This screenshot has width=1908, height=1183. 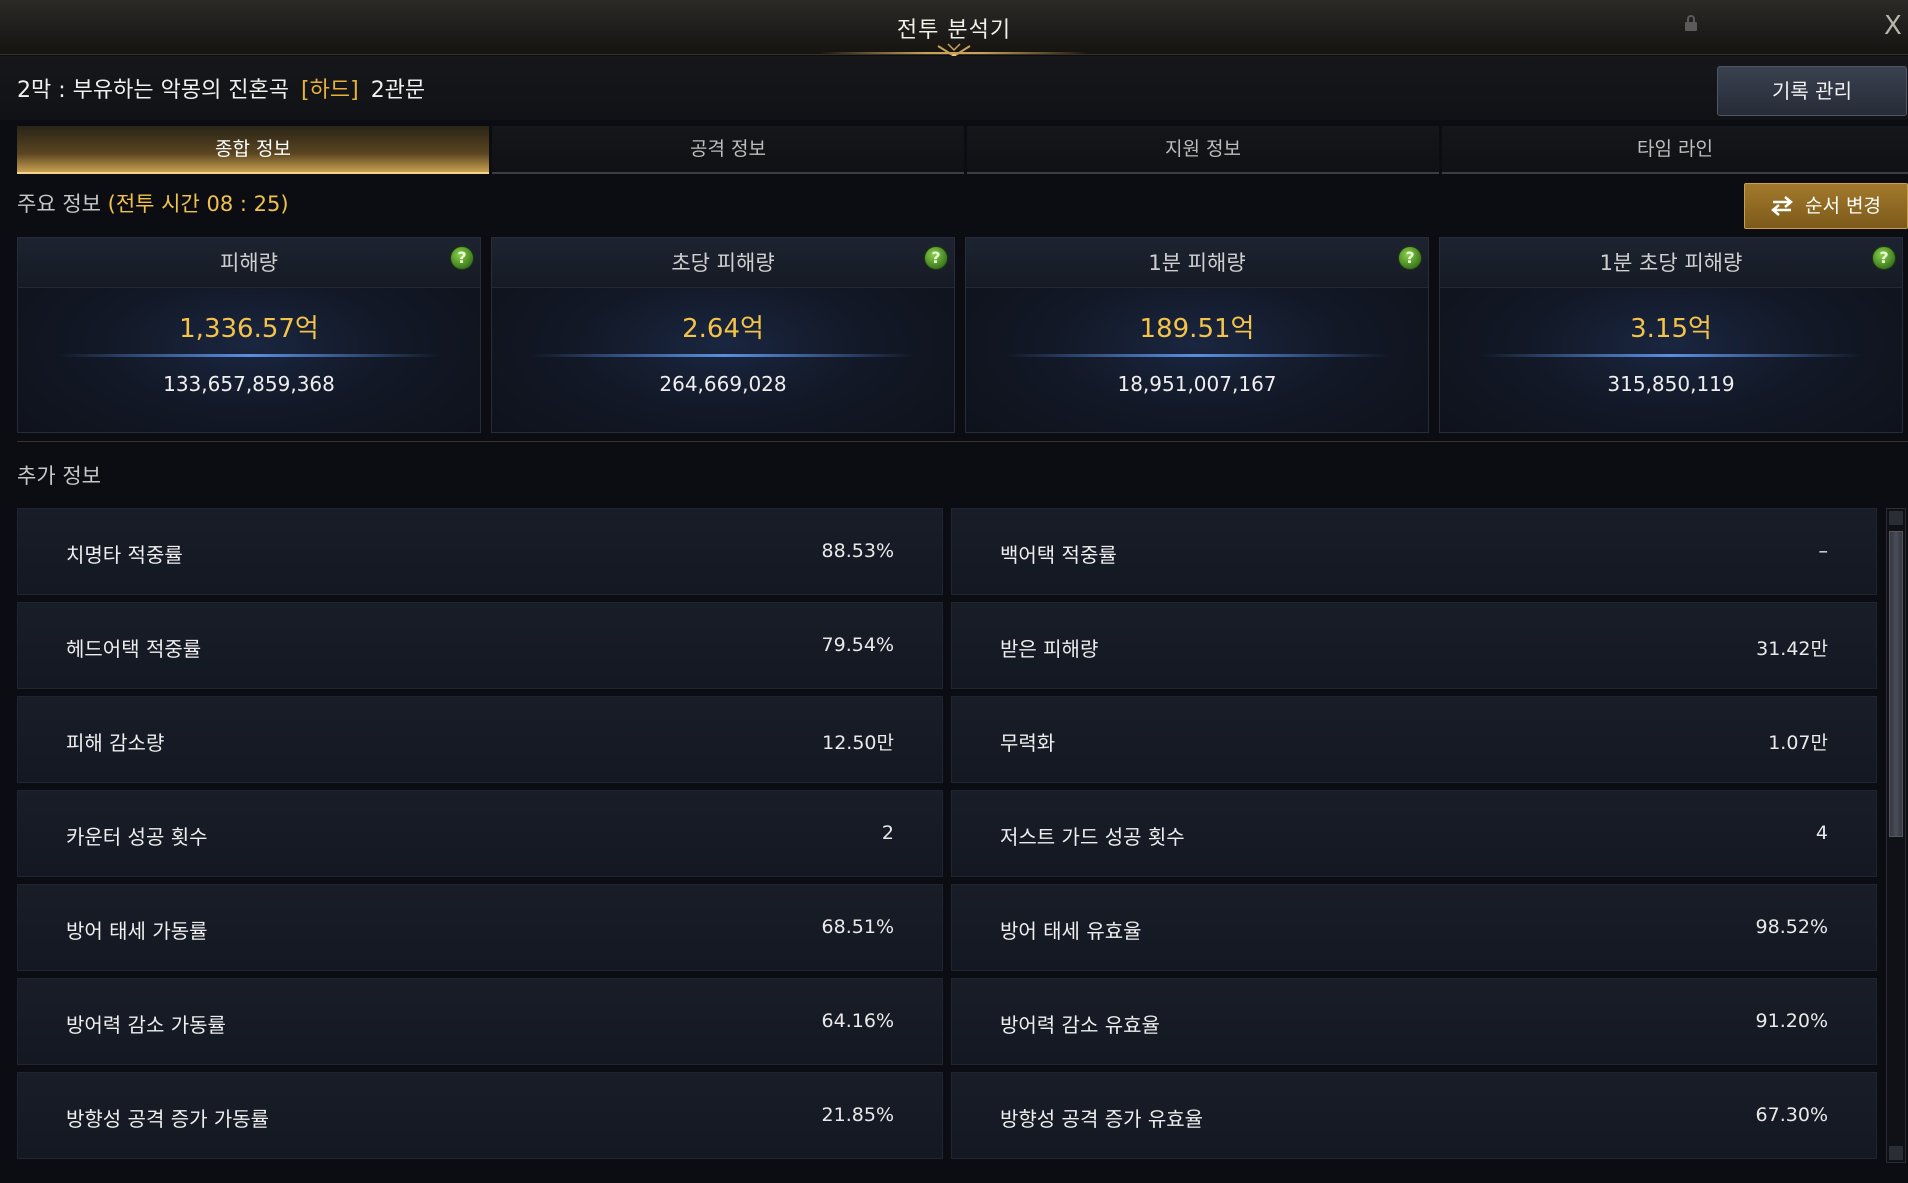 I want to click on card-title: 1분 피해량, so click(x=1197, y=263).